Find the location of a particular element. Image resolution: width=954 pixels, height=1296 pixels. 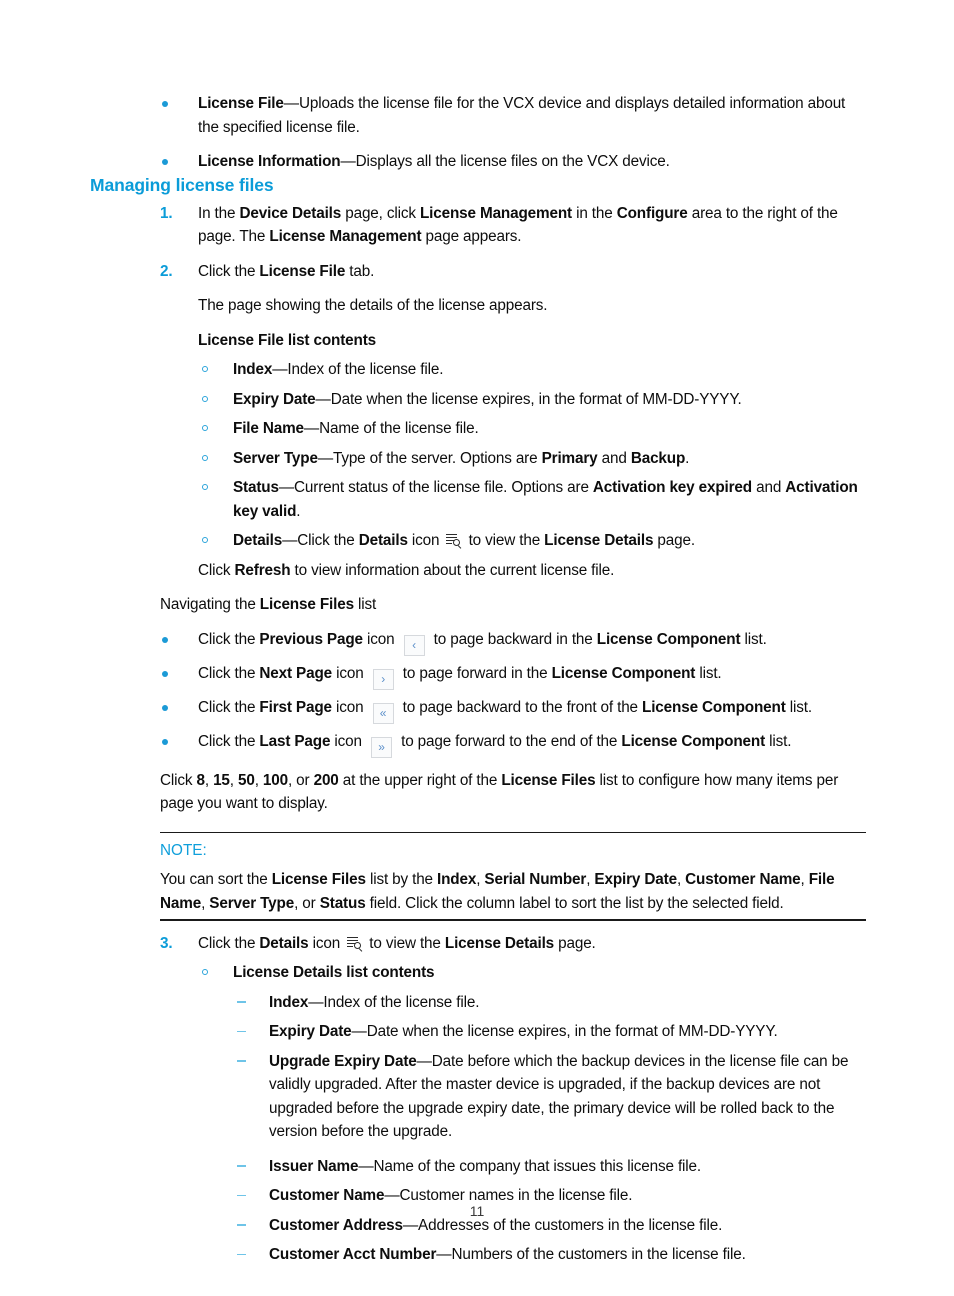

numbered-step: 2. Click the License File tab. is located at coordinates (513, 272).